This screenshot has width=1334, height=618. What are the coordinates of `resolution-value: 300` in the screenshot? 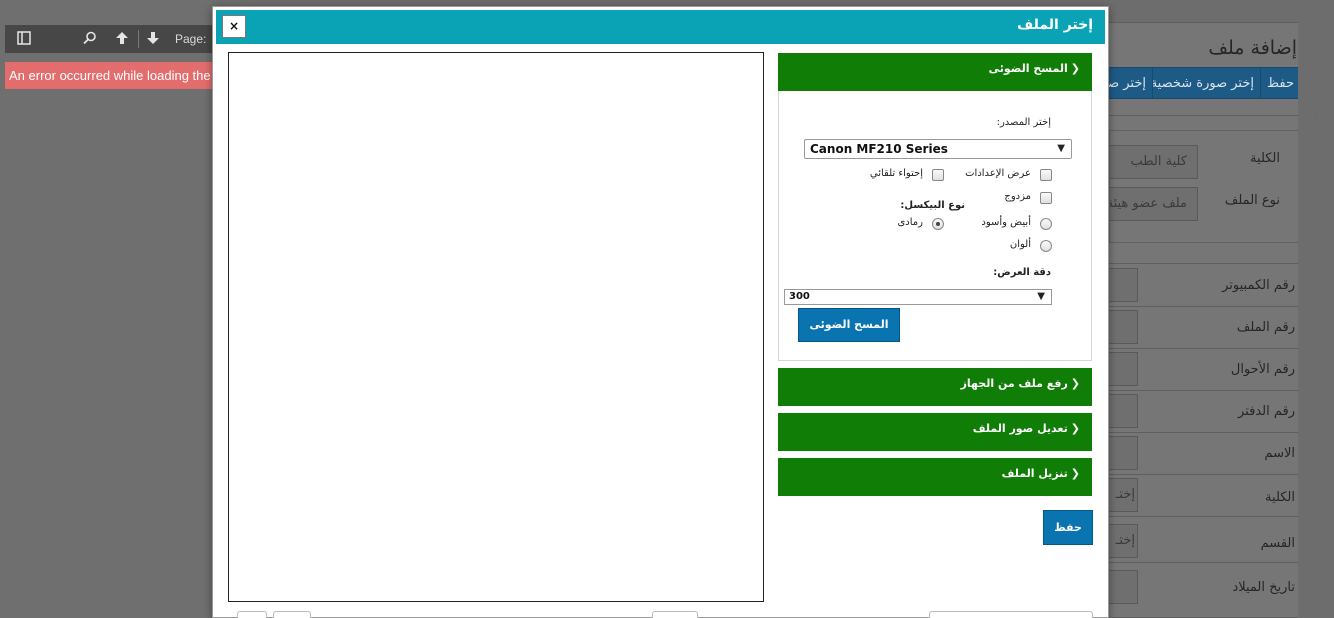 It's located at (799, 296).